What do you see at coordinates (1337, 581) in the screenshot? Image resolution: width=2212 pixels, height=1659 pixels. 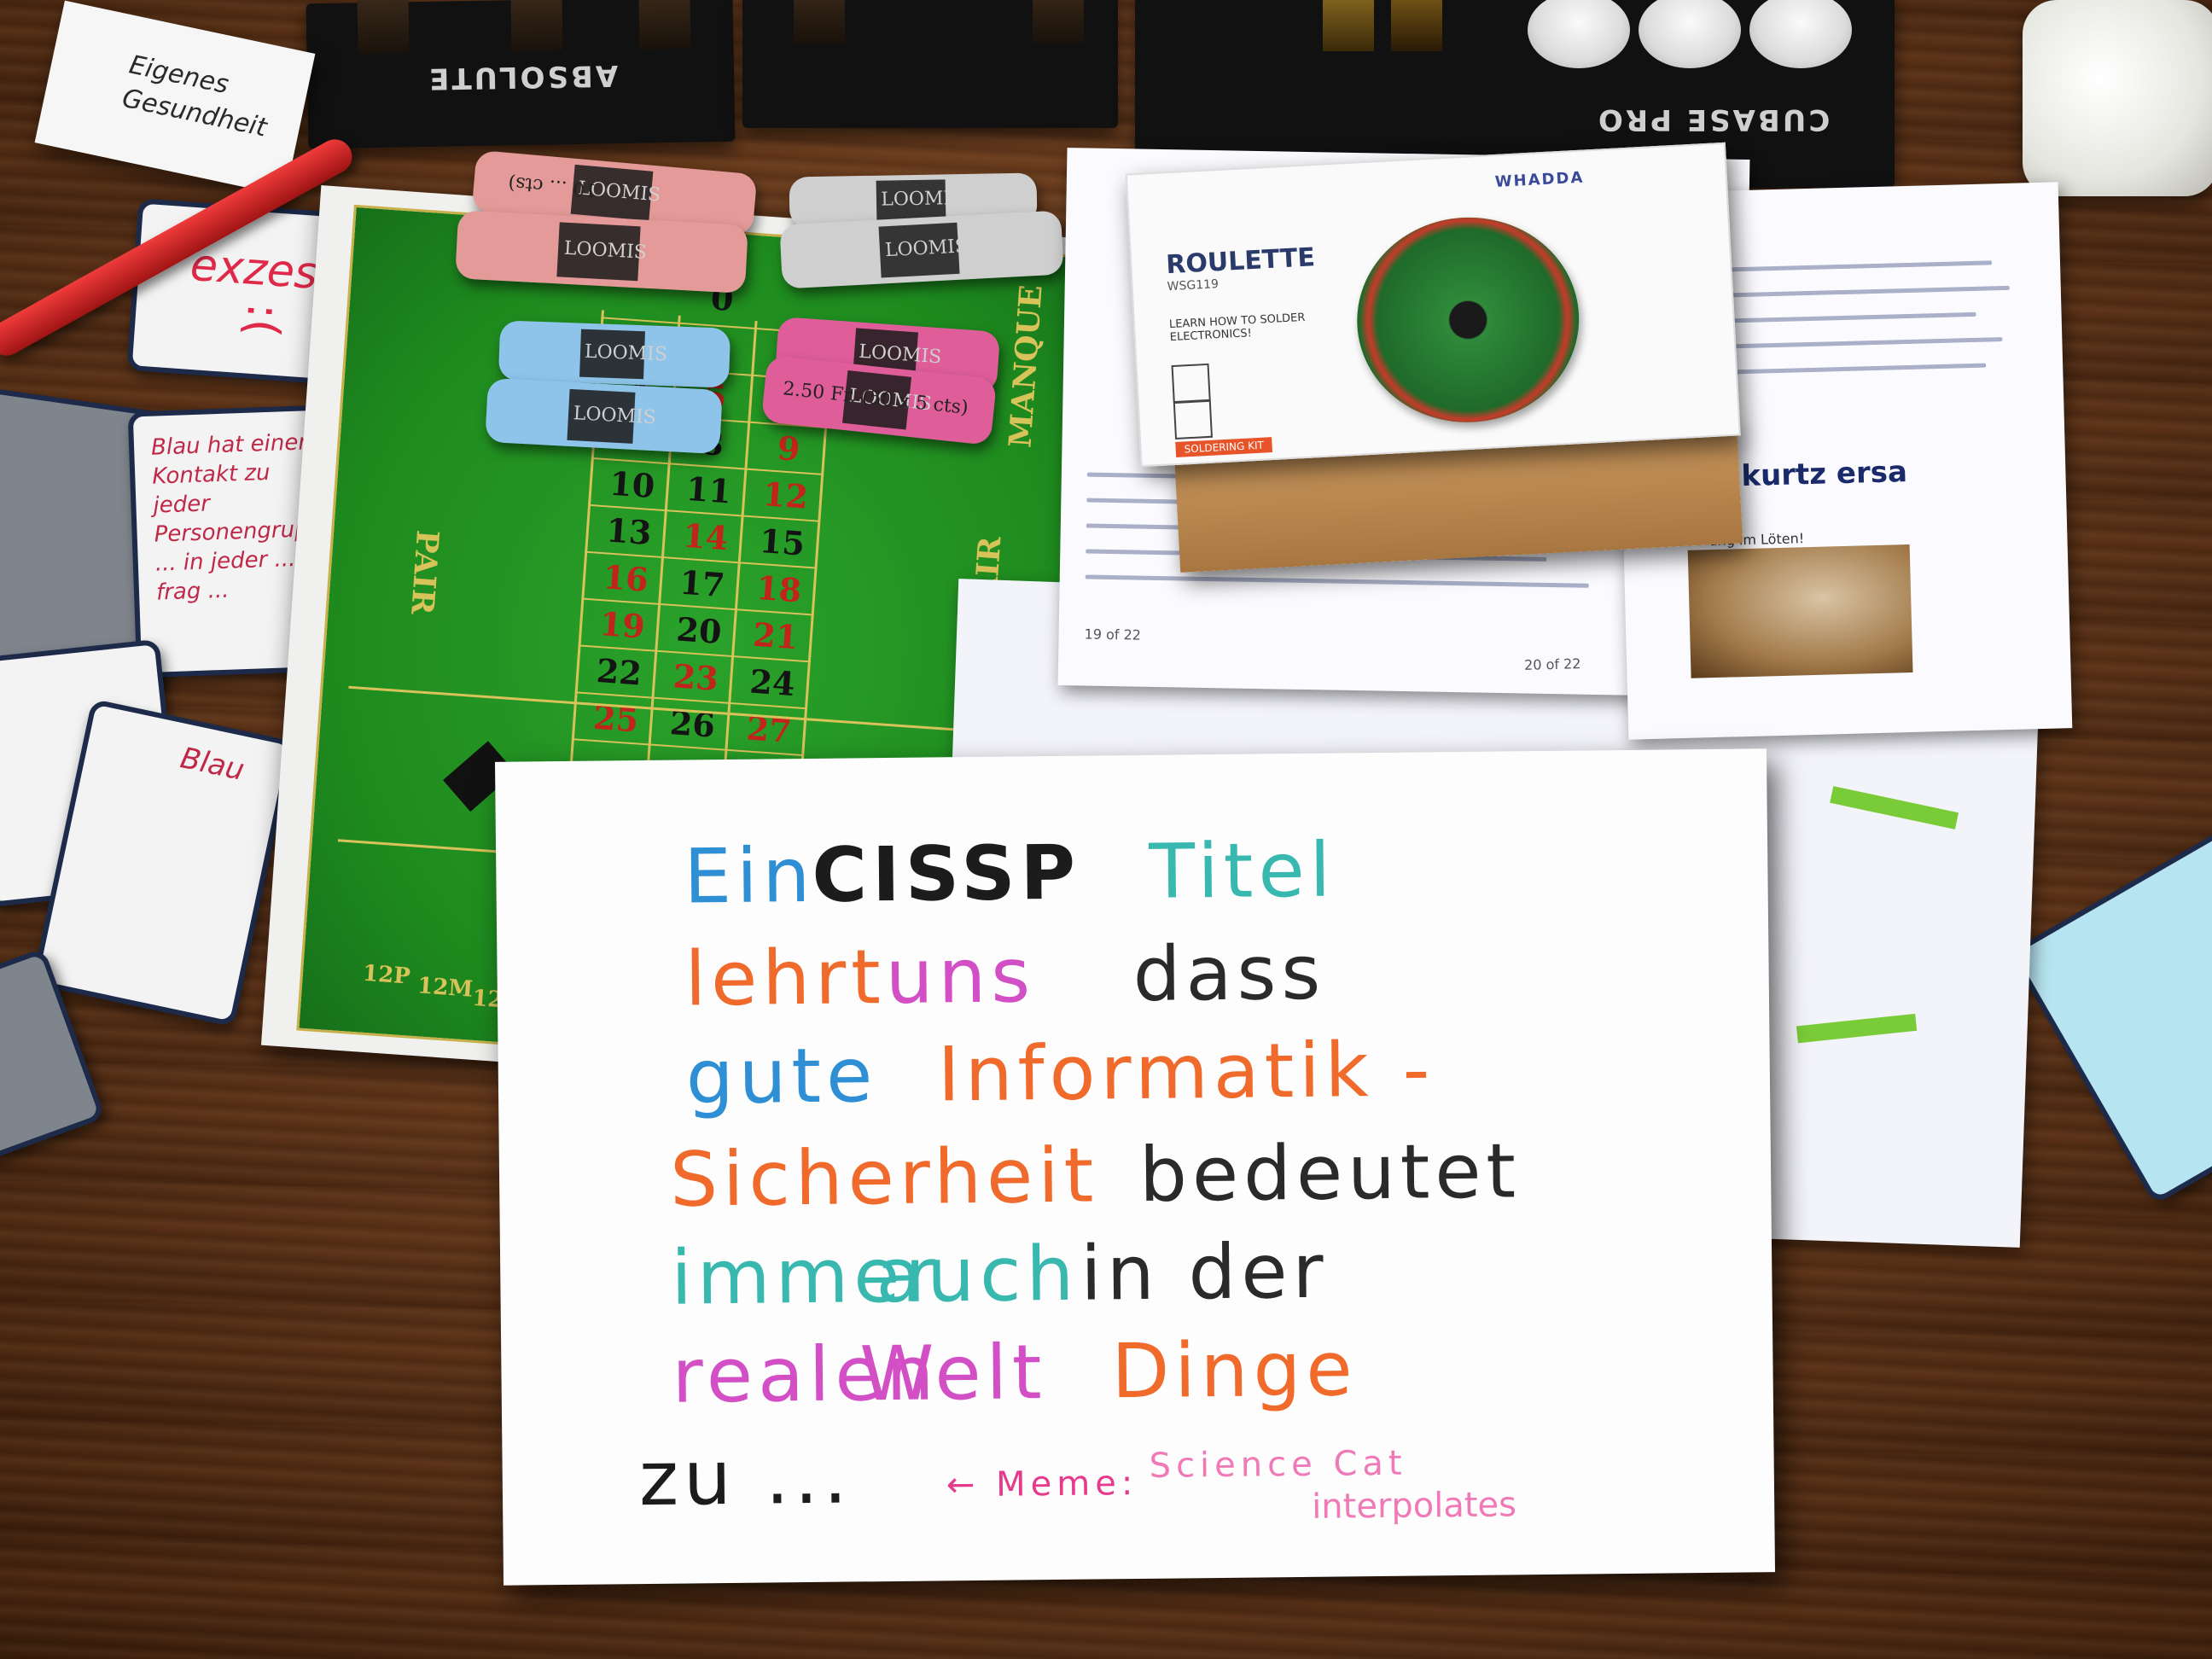 I see `text-line` at bounding box center [1337, 581].